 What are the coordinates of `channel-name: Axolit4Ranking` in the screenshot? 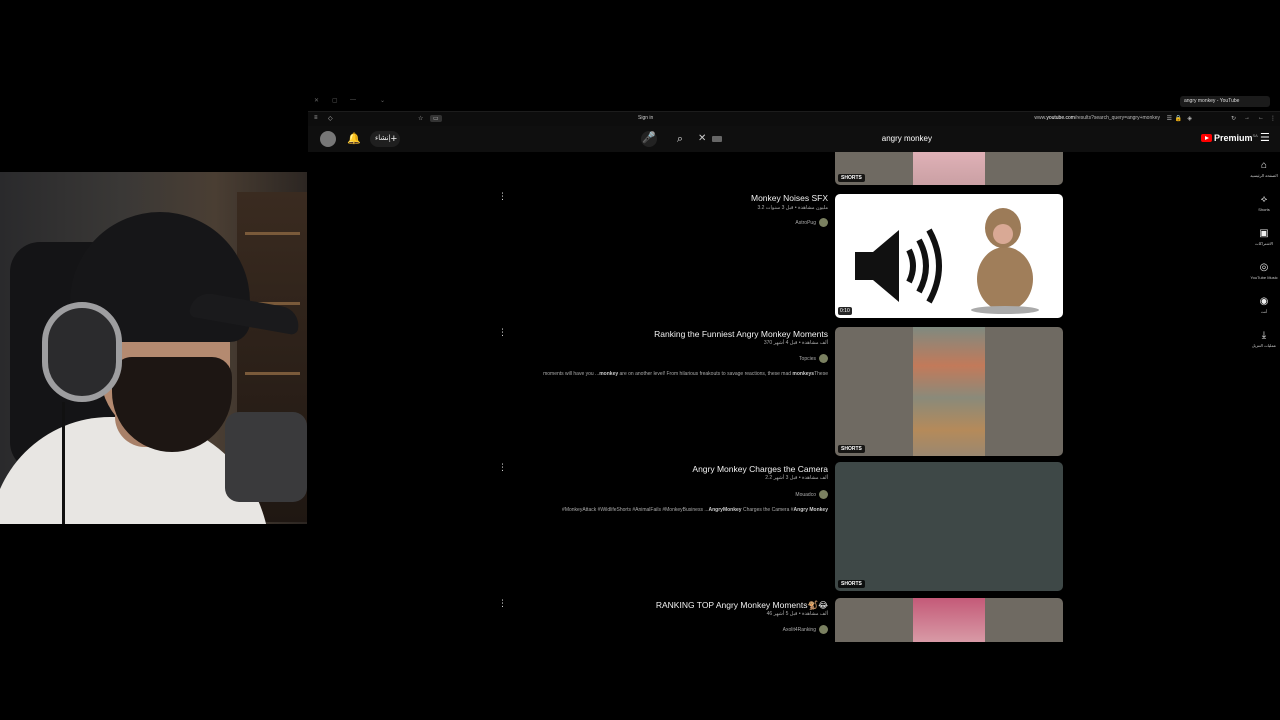 It's located at (799, 629).